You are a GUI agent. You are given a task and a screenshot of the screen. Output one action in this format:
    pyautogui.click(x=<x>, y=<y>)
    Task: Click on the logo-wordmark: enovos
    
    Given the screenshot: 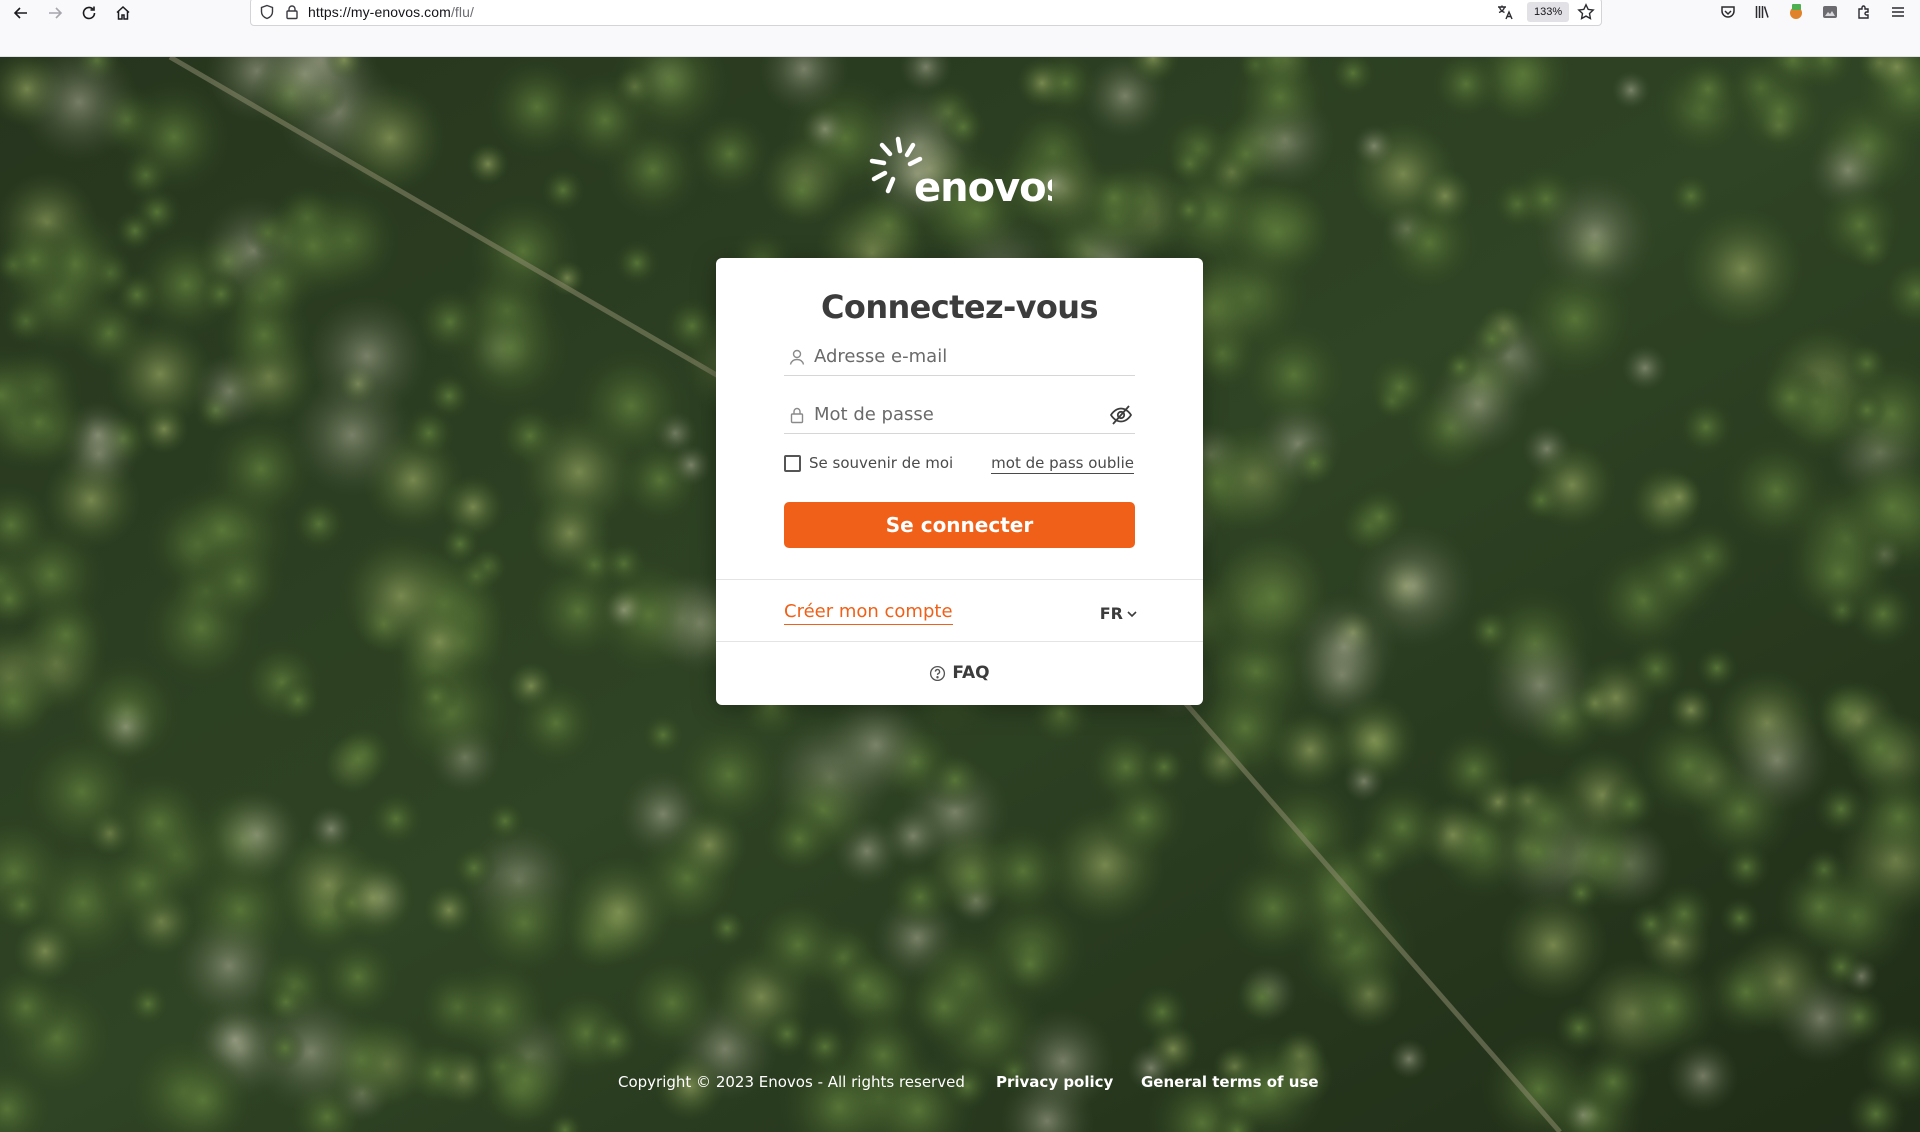 What is the action you would take?
    pyautogui.click(x=983, y=188)
    